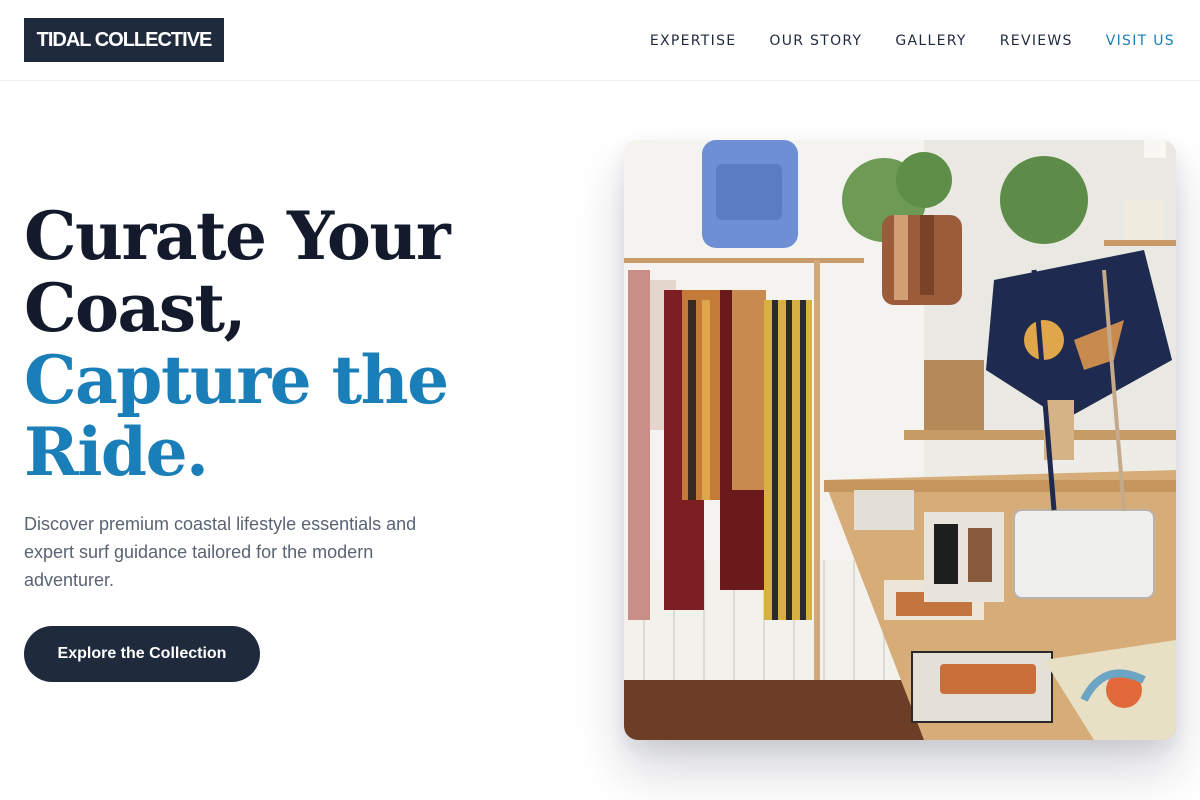  I want to click on nav-link-visit-us: VISIT US, so click(1140, 41).